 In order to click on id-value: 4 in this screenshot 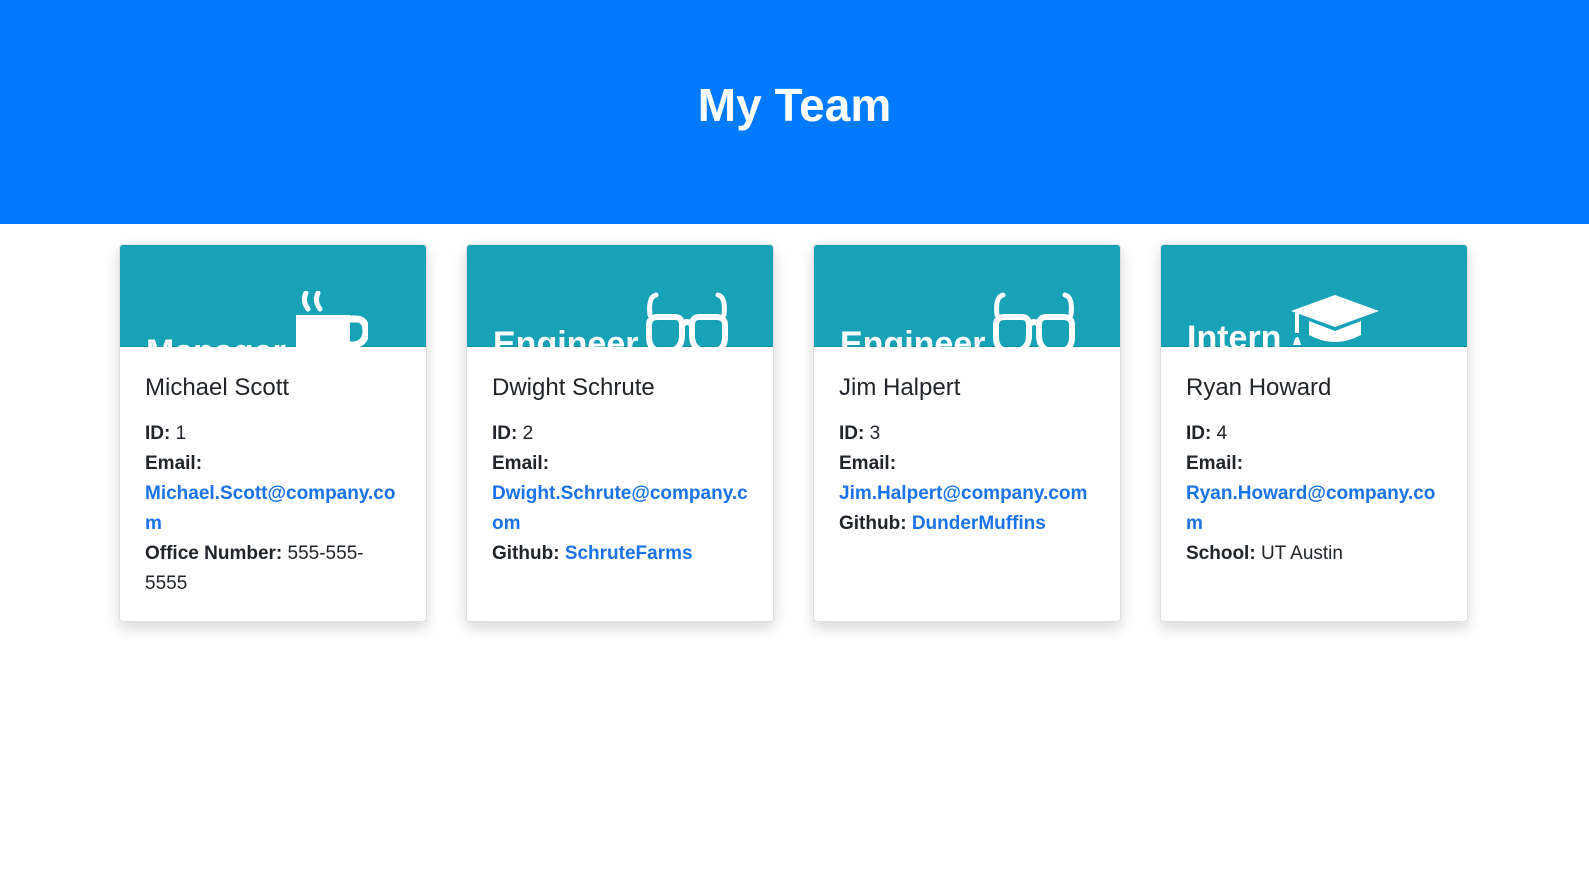, I will do `click(1222, 433)`.